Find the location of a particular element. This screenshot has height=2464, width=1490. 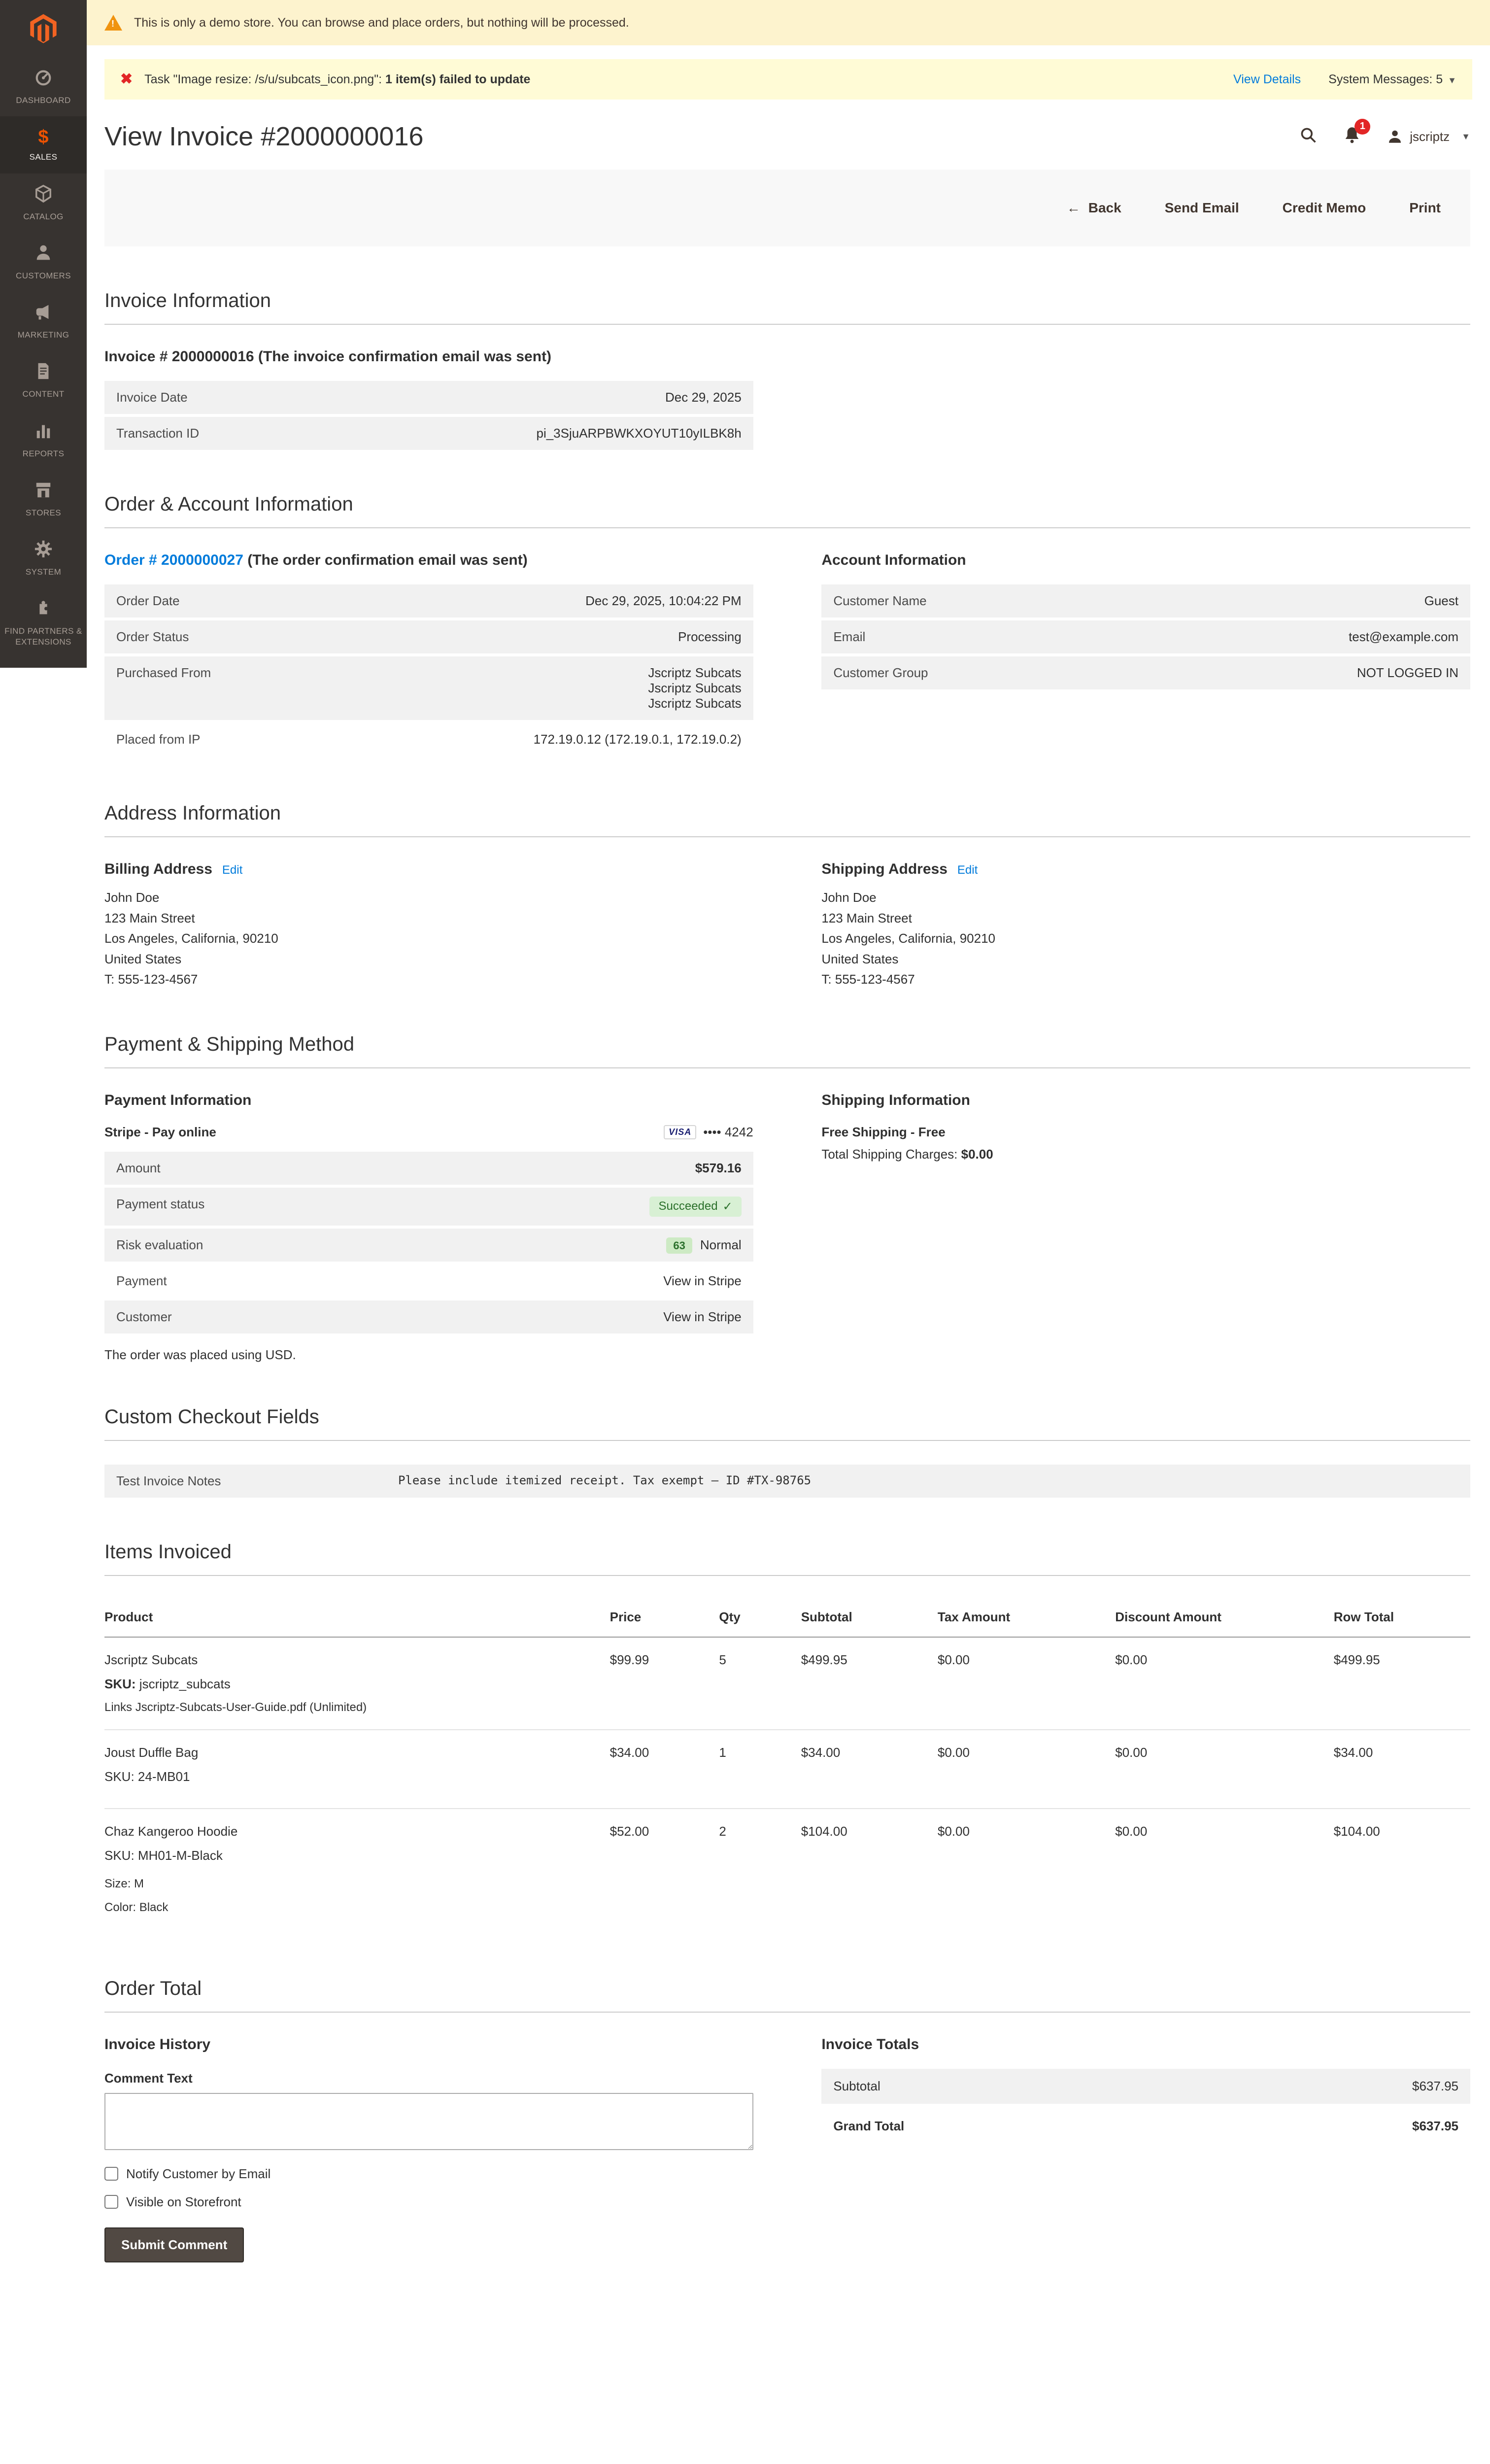

chevron-down-icon: ▼ is located at coordinates (1452, 80).